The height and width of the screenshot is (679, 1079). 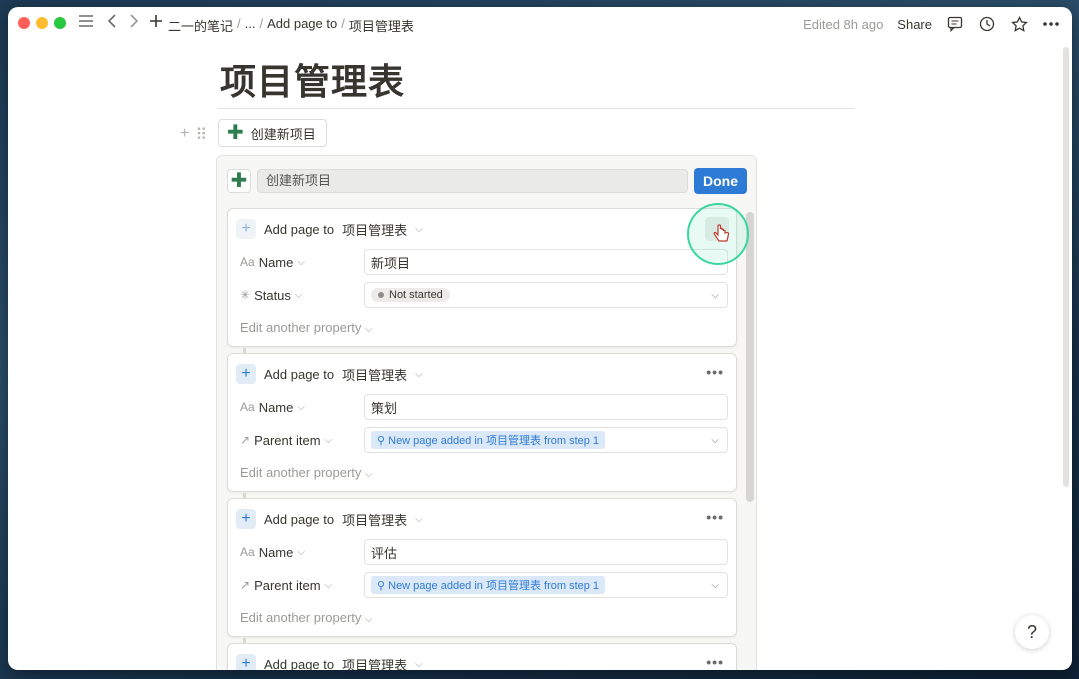 I want to click on property-value-input: 评估, so click(x=546, y=552).